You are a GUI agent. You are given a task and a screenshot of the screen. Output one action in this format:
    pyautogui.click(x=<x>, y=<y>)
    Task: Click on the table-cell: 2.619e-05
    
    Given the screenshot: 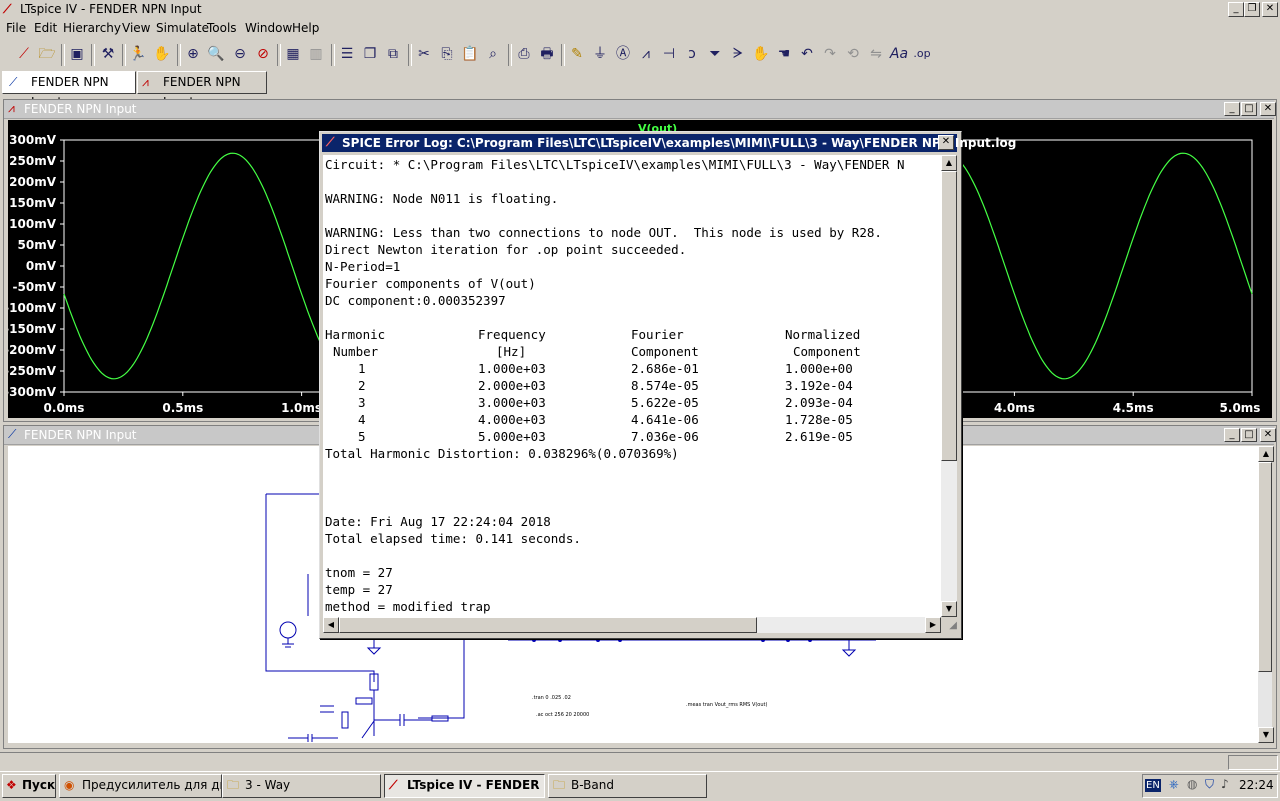 What is the action you would take?
    pyautogui.click(x=819, y=436)
    